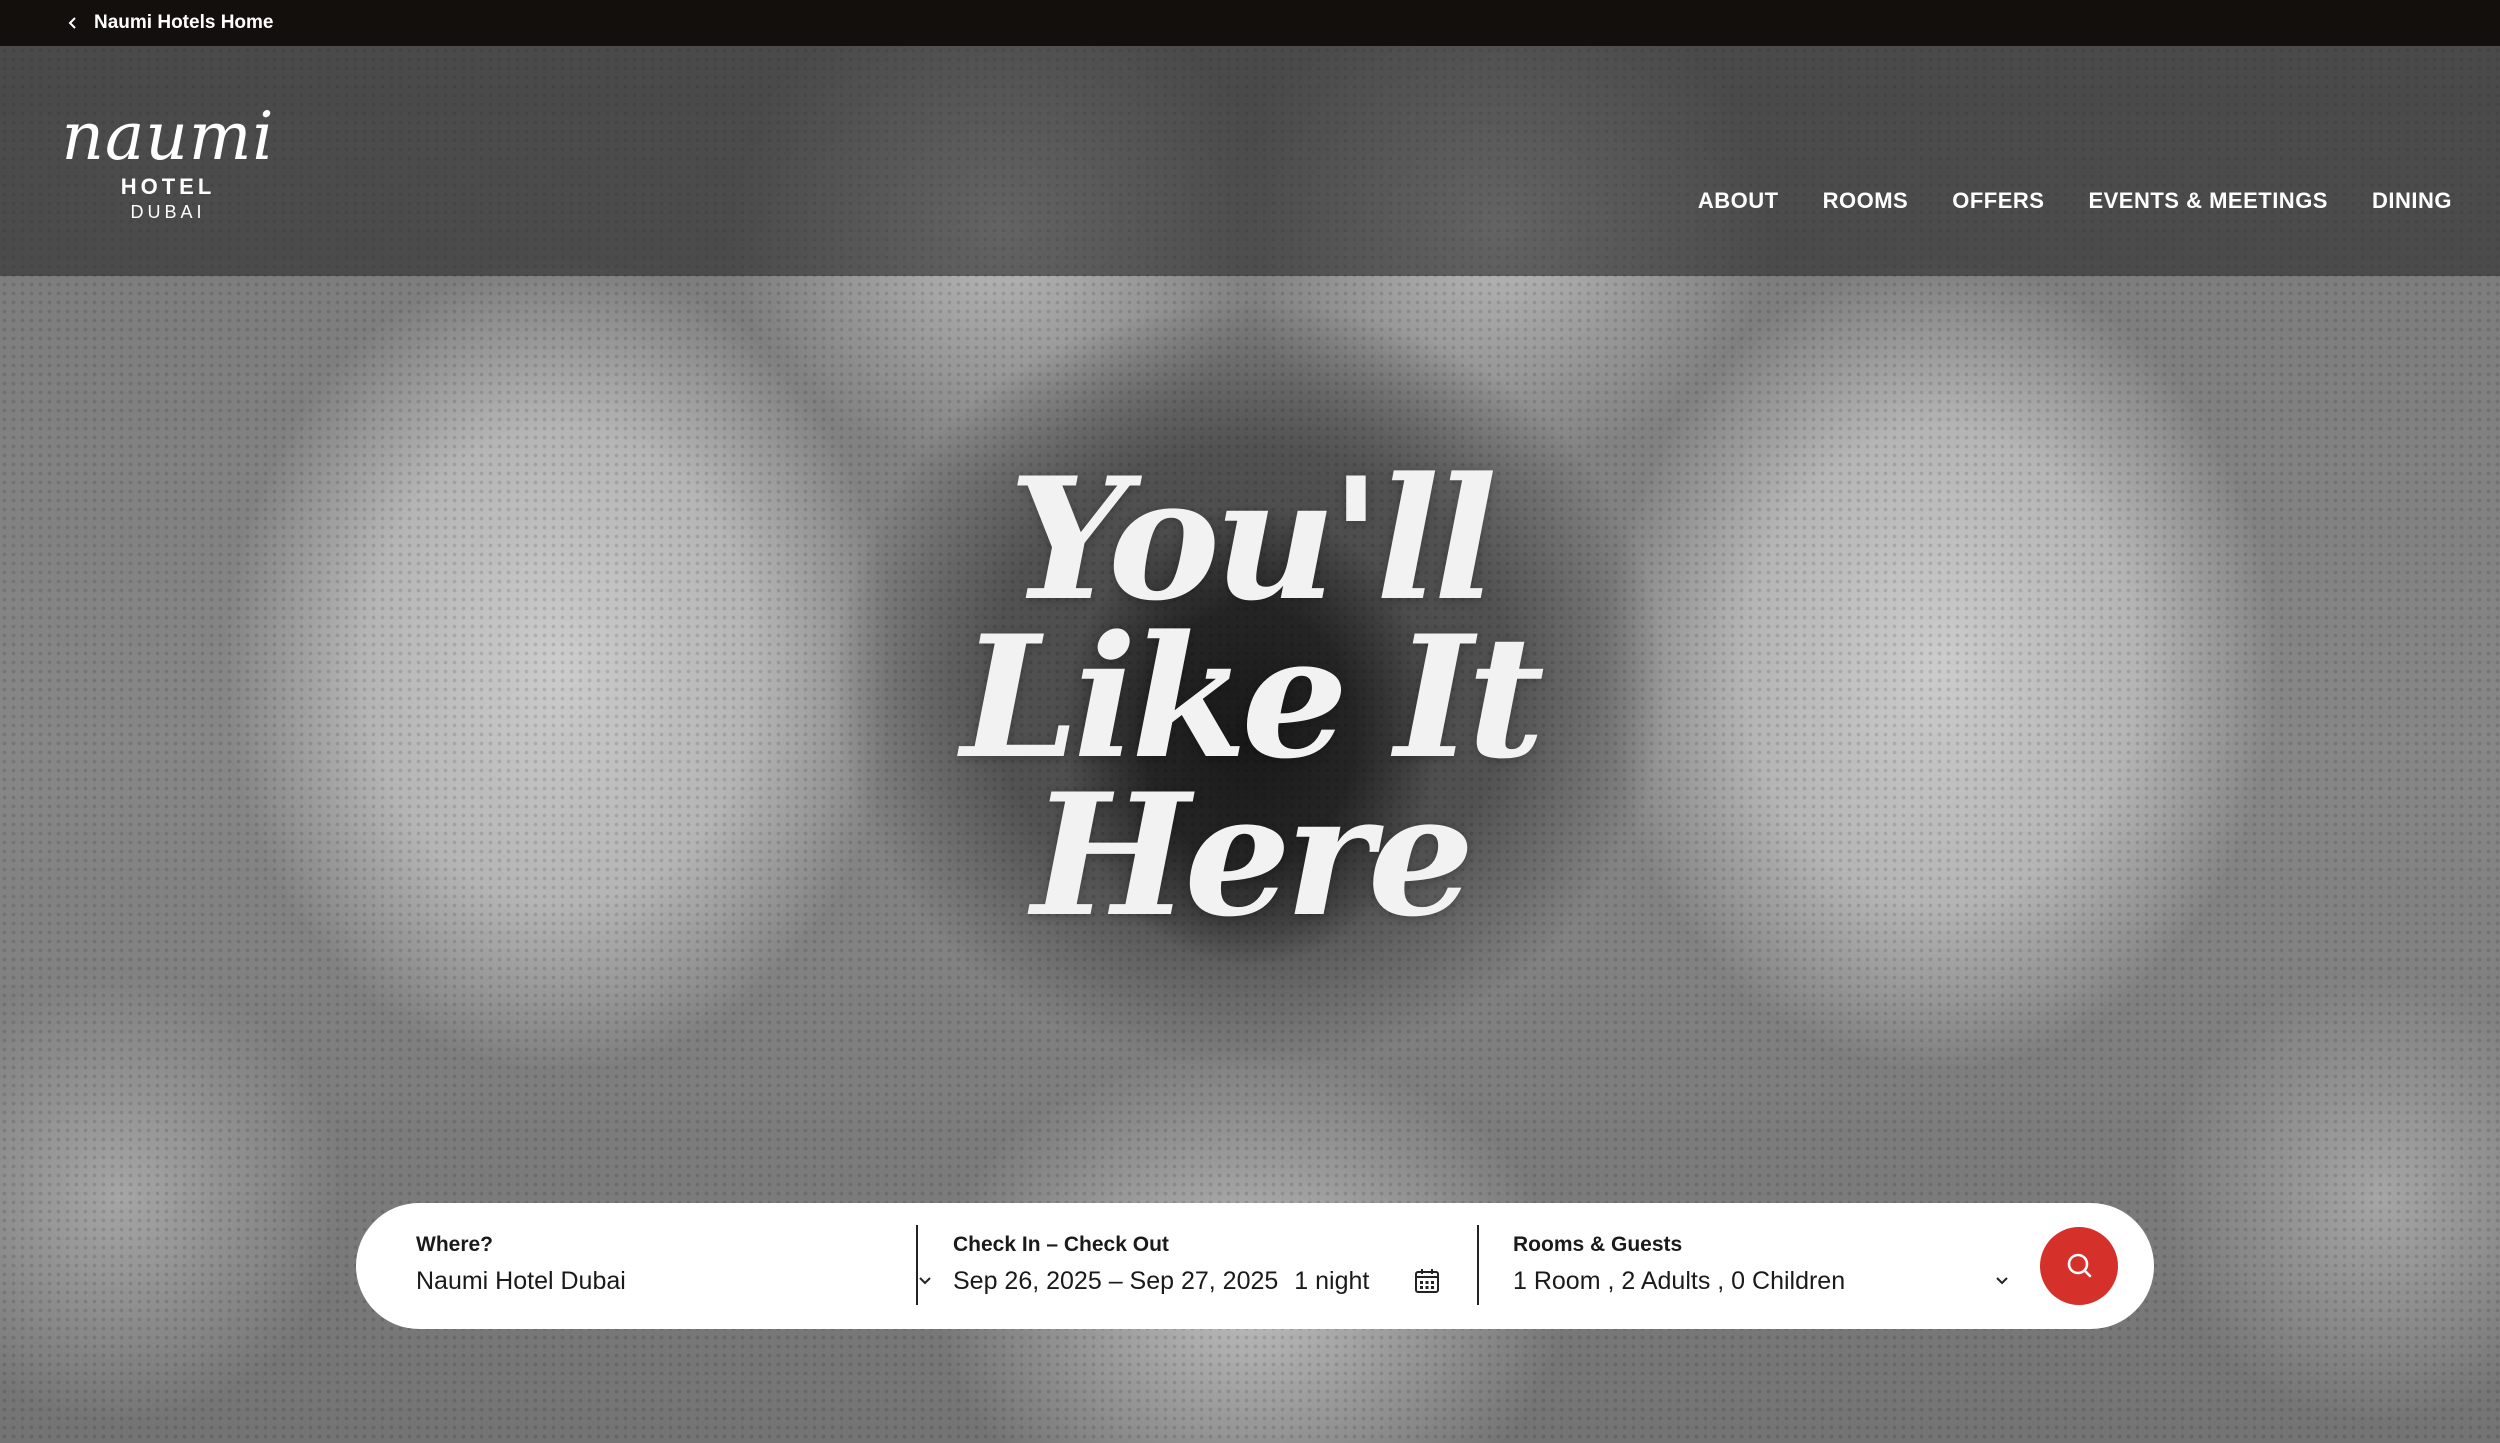 The width and height of the screenshot is (2500, 1443). I want to click on naumi-hotels-home-link: Naumi Hotels Home, so click(169, 23).